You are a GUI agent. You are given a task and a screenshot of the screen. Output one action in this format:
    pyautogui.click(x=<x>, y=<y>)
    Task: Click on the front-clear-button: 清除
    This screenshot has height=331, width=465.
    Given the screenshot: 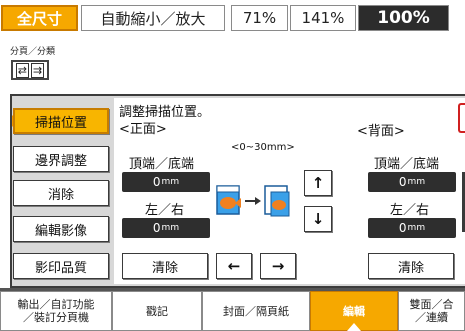 What is the action you would take?
    pyautogui.click(x=165, y=266)
    